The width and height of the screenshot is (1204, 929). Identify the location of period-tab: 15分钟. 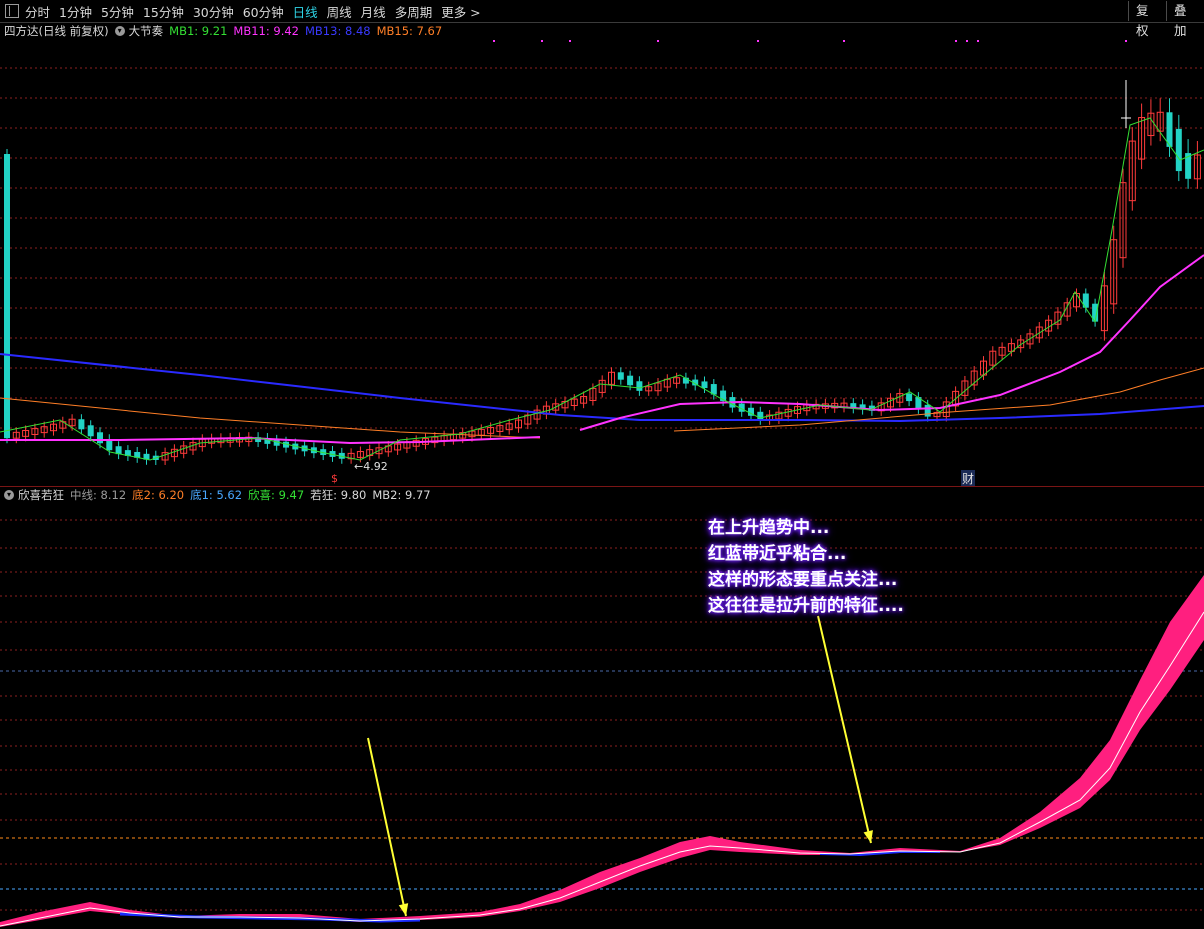
(163, 11).